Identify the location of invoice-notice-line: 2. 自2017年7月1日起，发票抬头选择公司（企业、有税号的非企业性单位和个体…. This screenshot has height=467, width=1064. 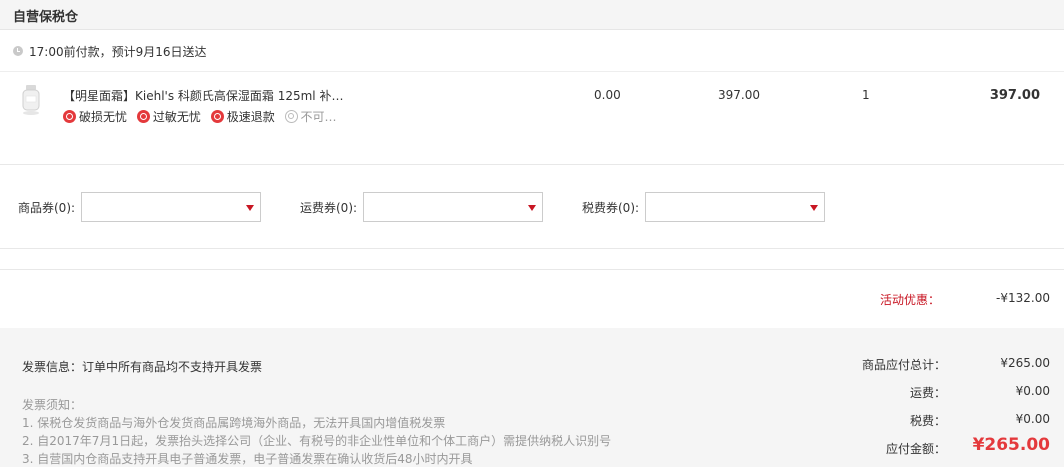
(317, 441).